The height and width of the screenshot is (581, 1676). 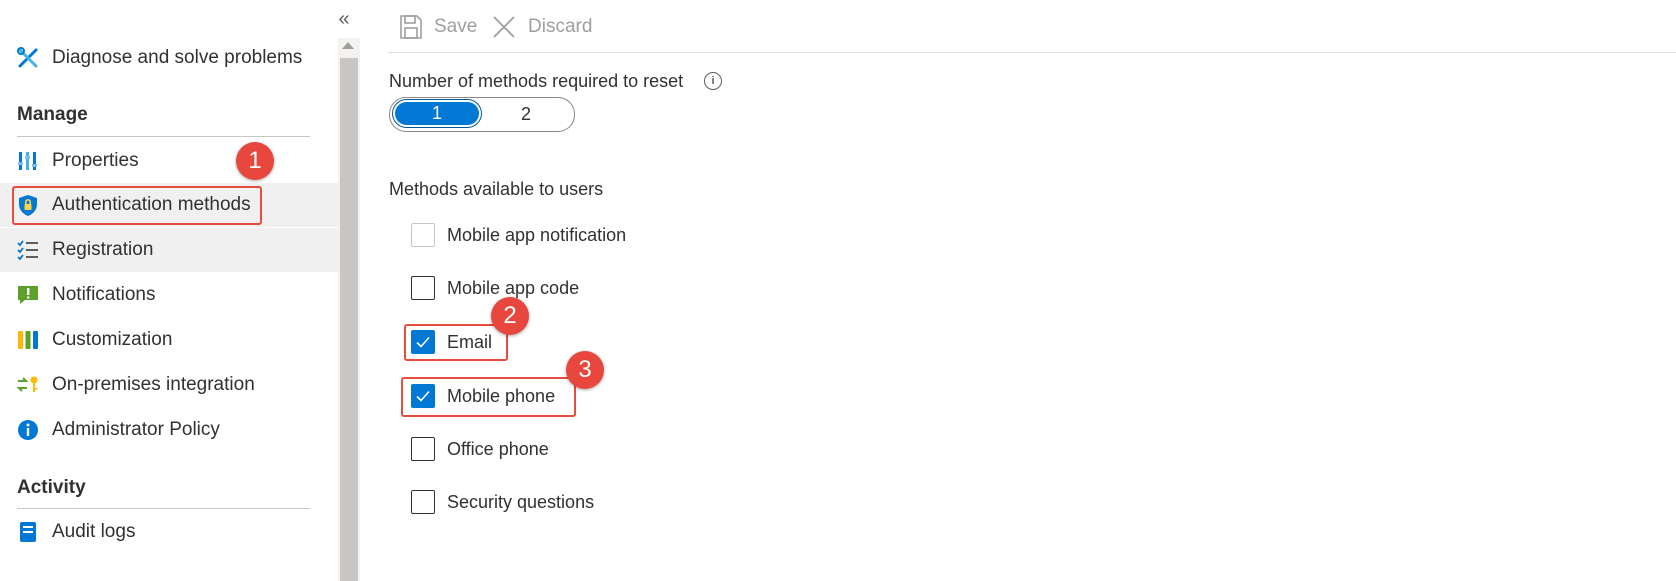 What do you see at coordinates (713, 81) in the screenshot?
I see `info-icon: i` at bounding box center [713, 81].